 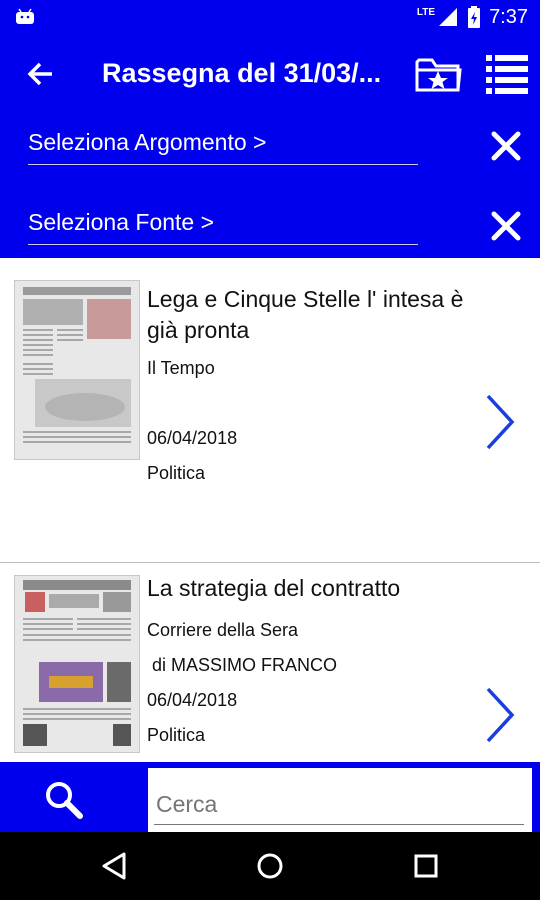 I want to click on clock: 7:37, so click(x=508, y=16).